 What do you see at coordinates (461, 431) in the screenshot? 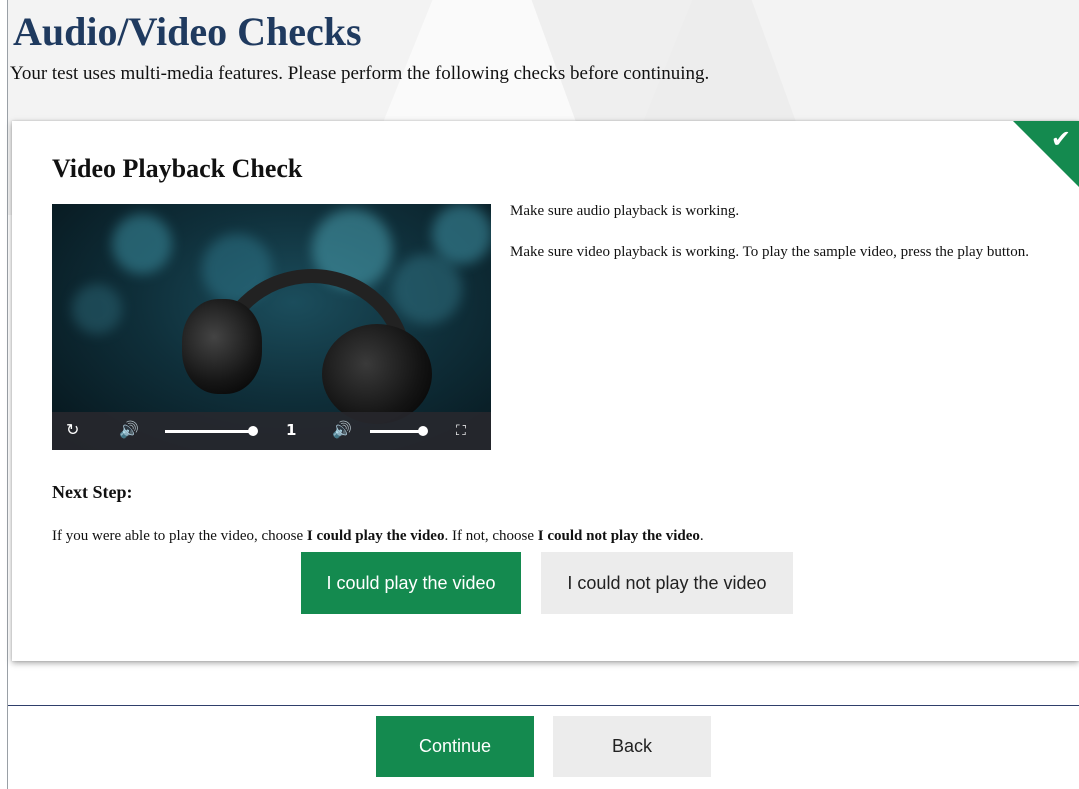
I see `fullscreen-icon: ⛶` at bounding box center [461, 431].